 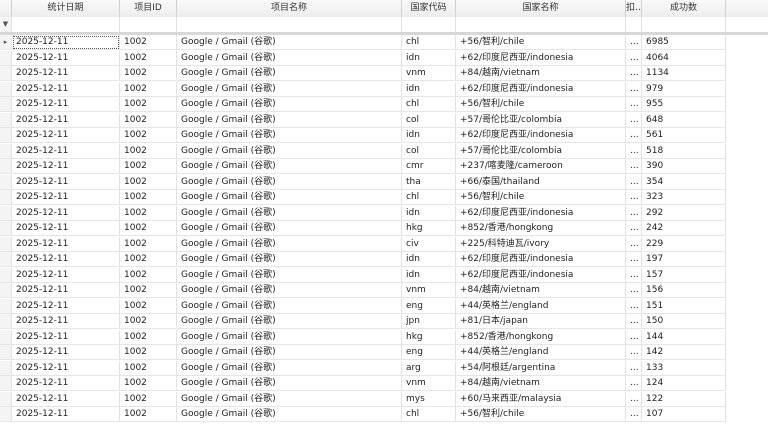 What do you see at coordinates (684, 197) in the screenshot?
I see `cell-success-count: 323` at bounding box center [684, 197].